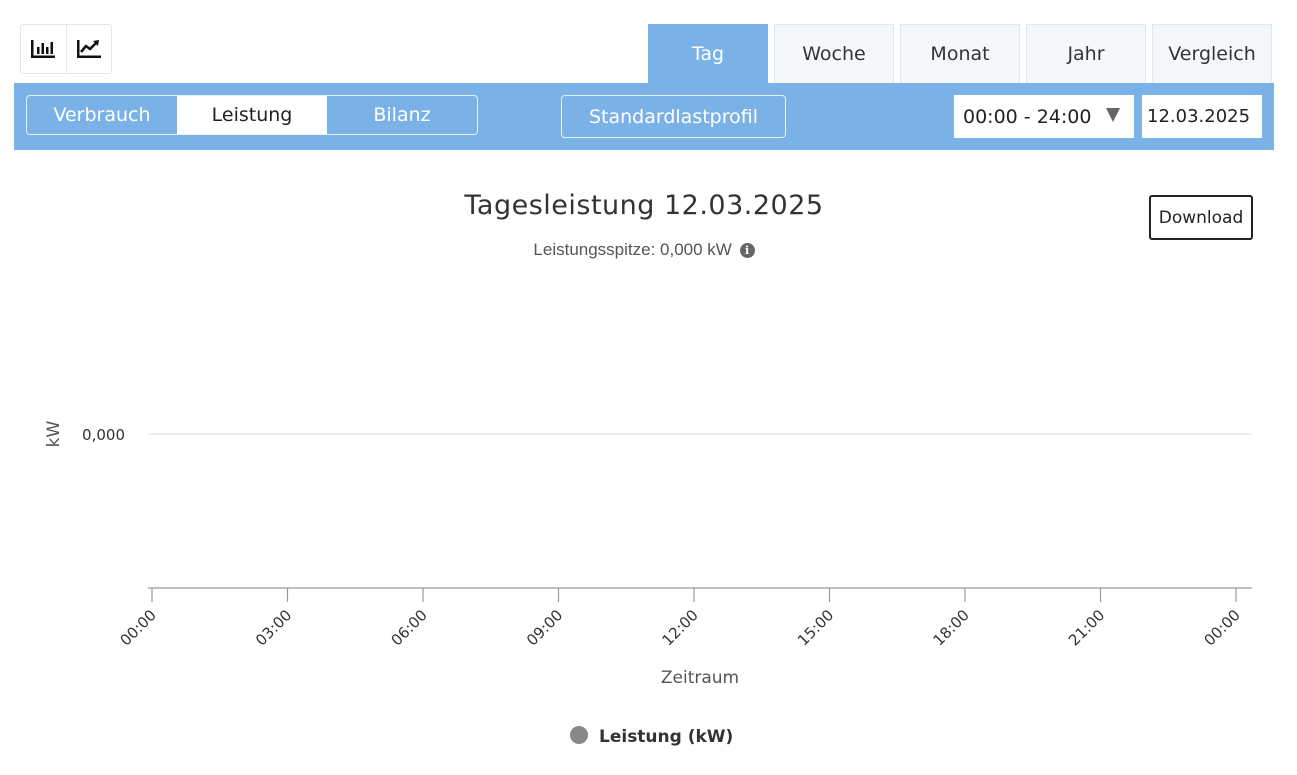 The height and width of the screenshot is (775, 1297). Describe the element at coordinates (409, 627) in the screenshot. I see `x-tick-label: 06:00` at that location.